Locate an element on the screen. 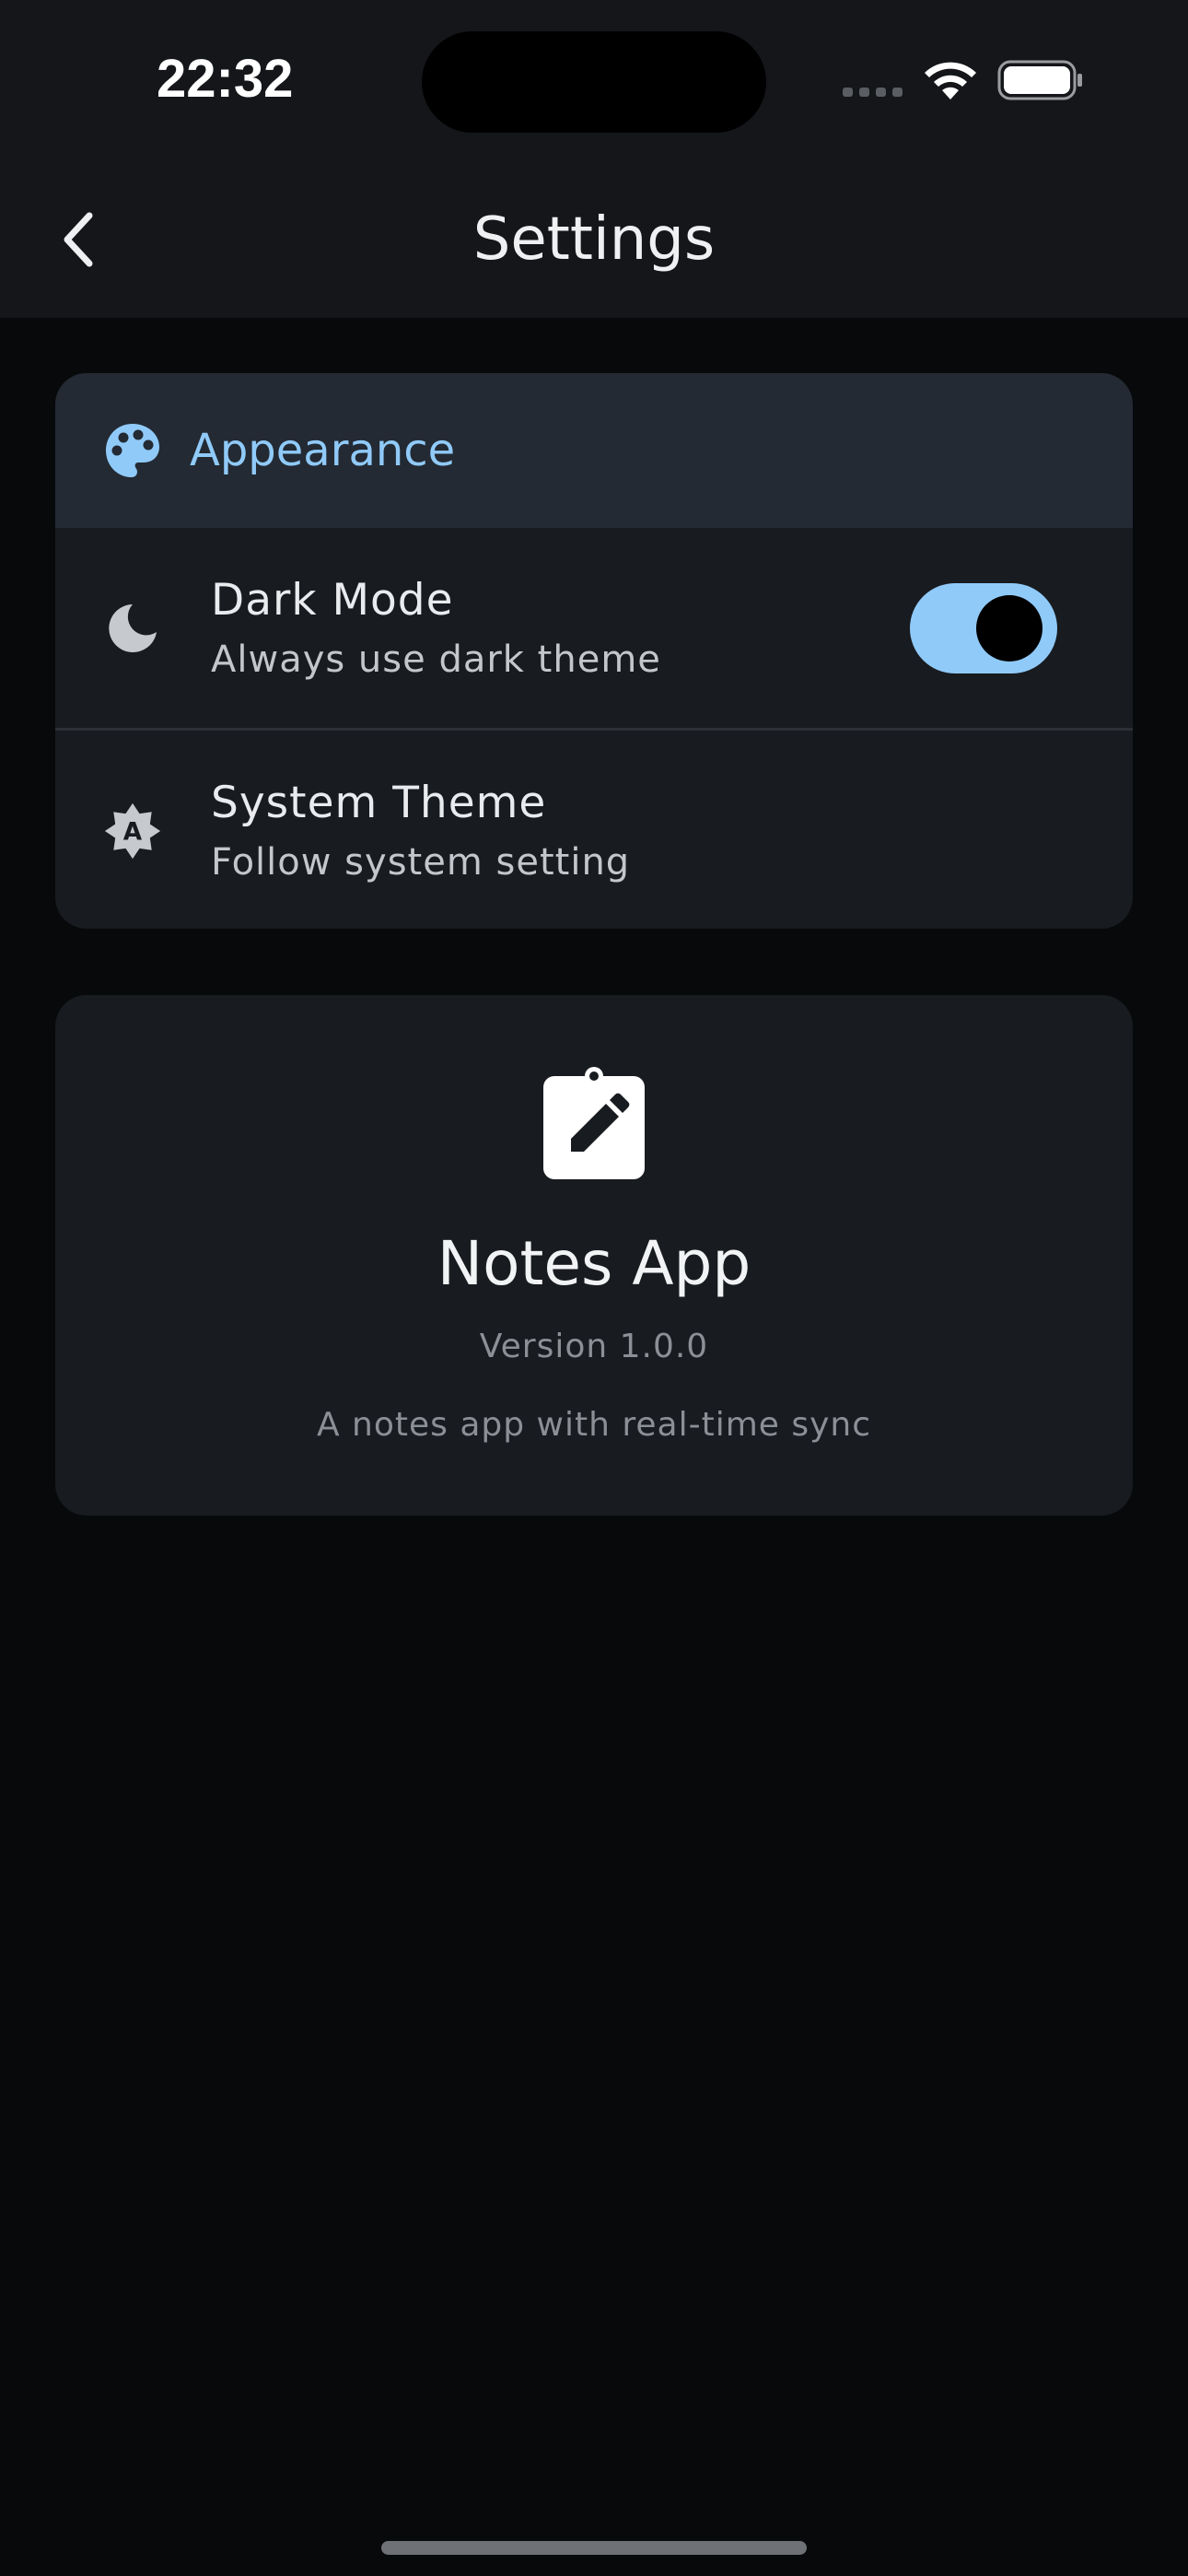 The height and width of the screenshot is (2576, 1188). toggle-knob is located at coordinates (1009, 628).